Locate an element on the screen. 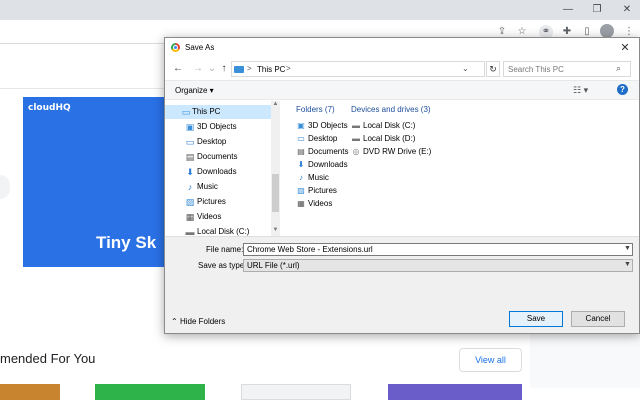 This screenshot has width=640, height=400. chrome-icon is located at coordinates (175, 47).